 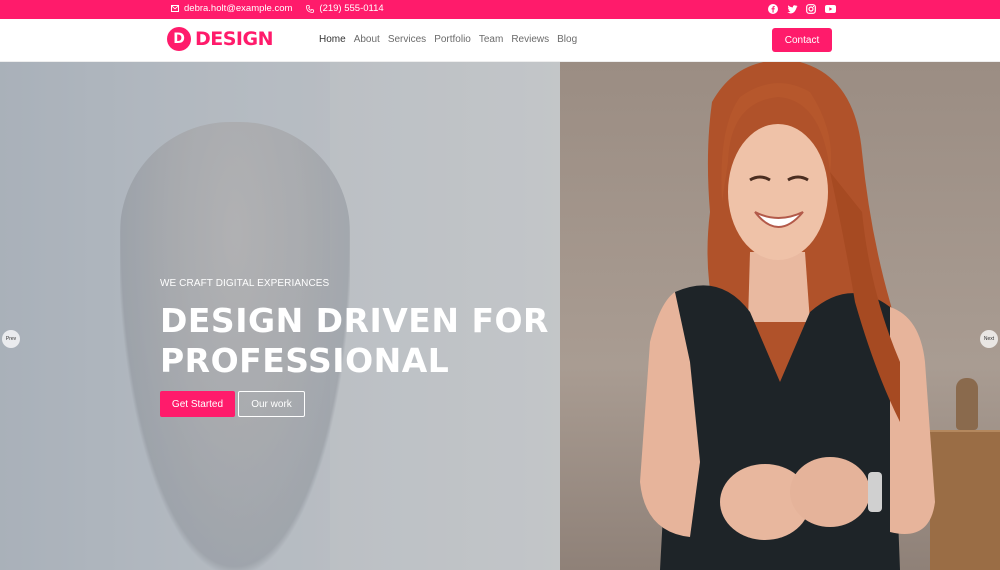 I want to click on nav-item-reviews: Reviews, so click(x=530, y=39).